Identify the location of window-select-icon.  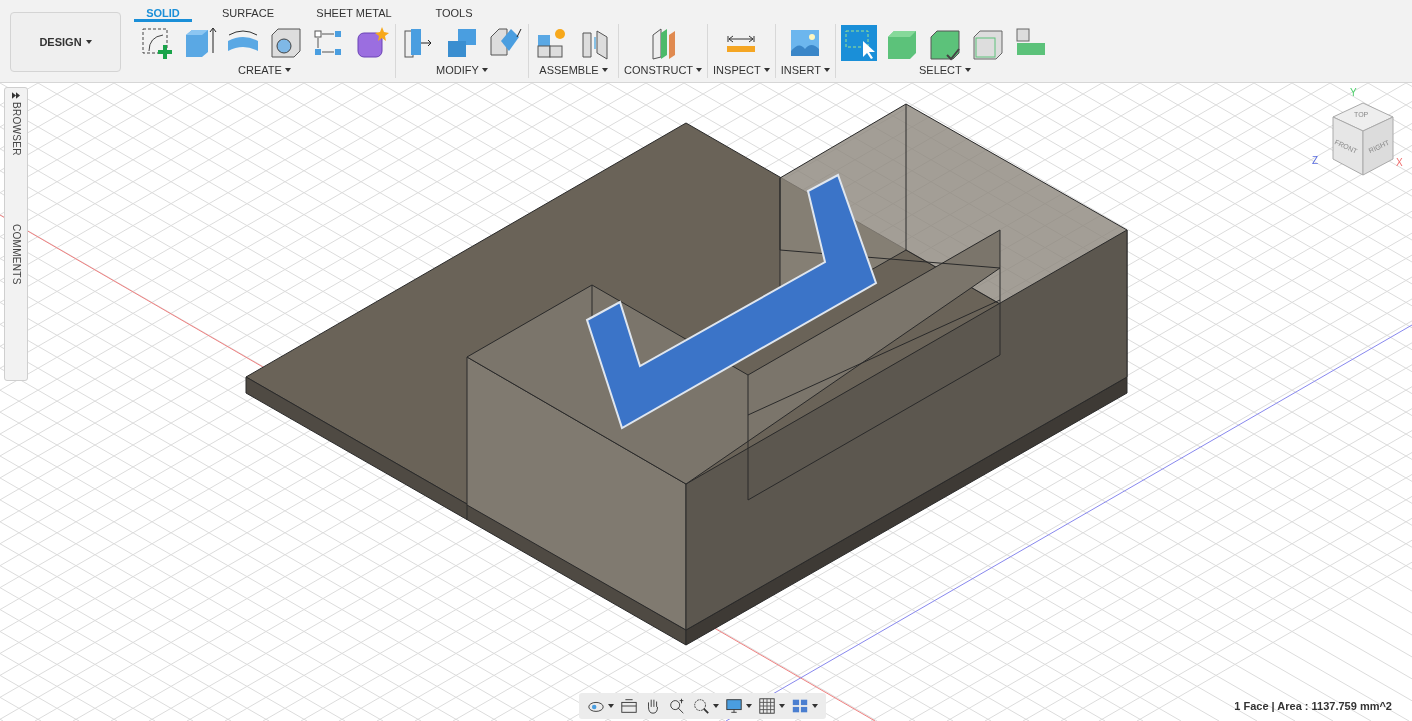
(858, 43).